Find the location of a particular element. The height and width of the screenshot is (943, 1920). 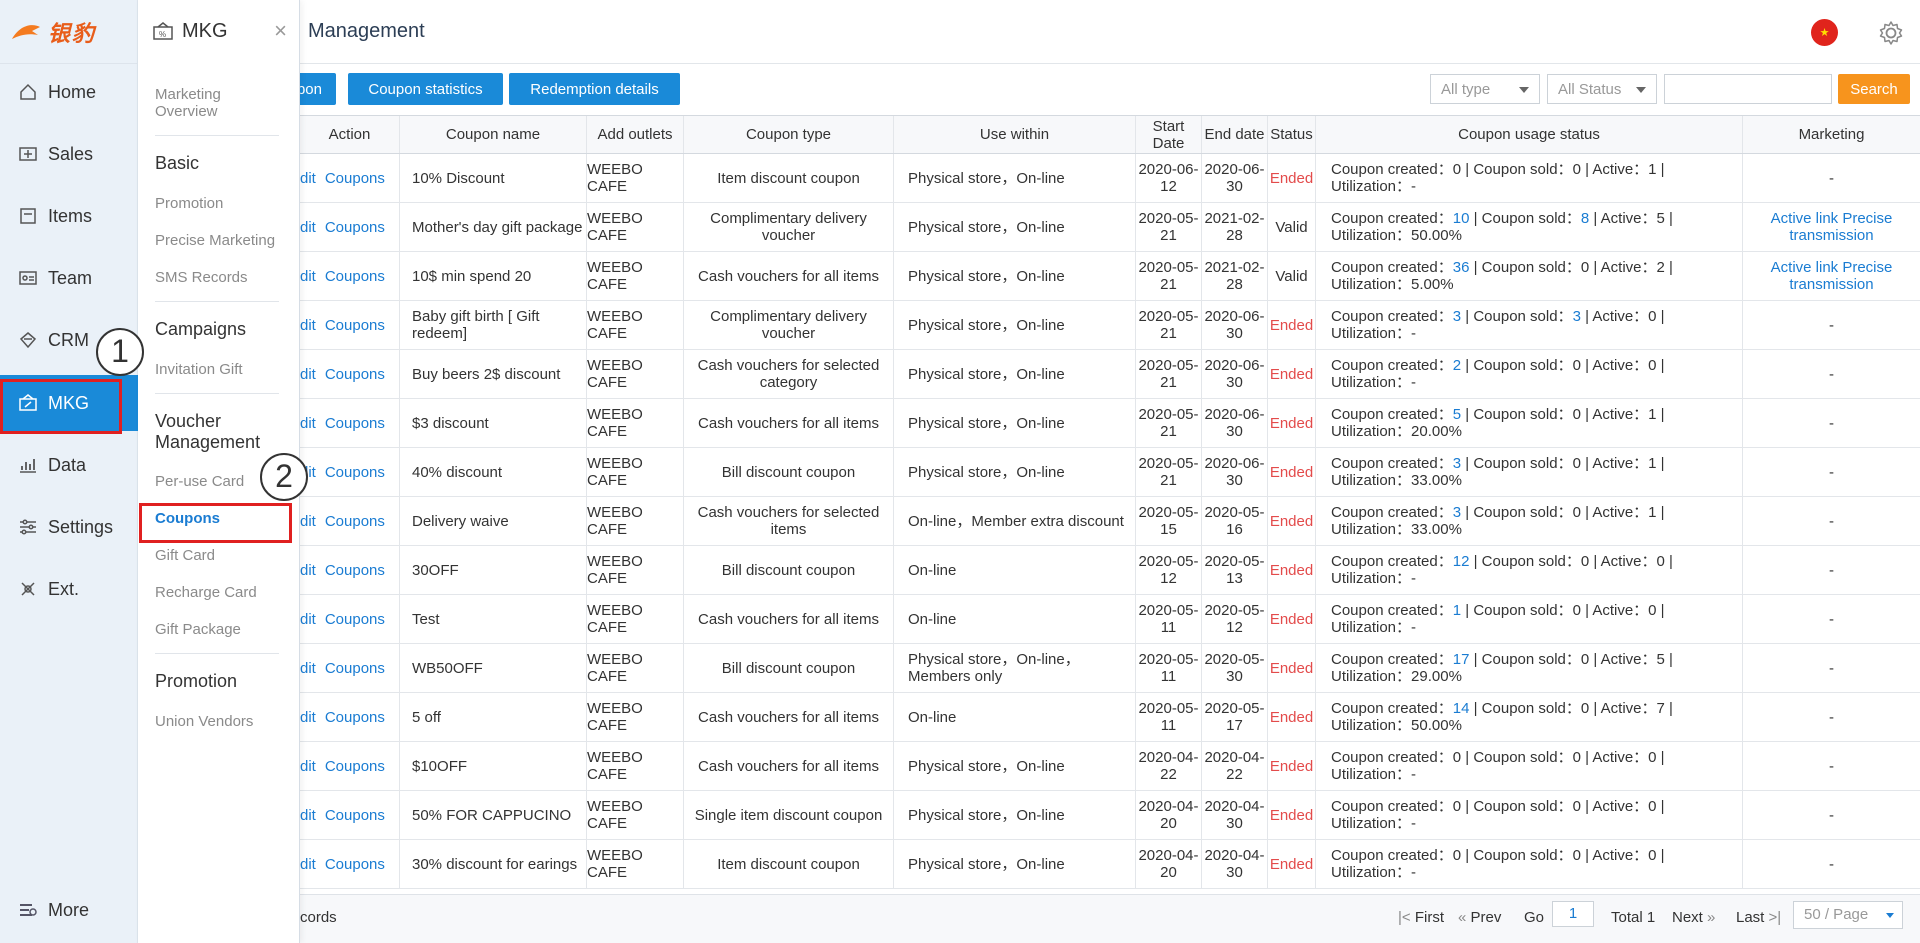

coupon-end-date: 2020-06-30 is located at coordinates (1235, 374).